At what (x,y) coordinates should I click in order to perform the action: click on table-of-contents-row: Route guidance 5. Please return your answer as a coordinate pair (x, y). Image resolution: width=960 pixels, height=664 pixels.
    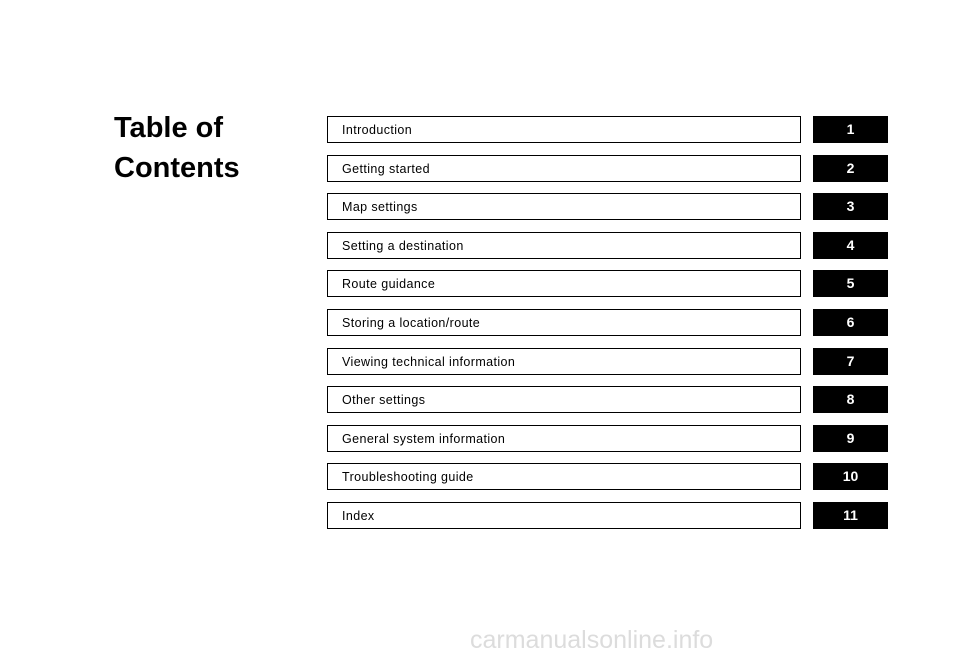
    Looking at the image, I should click on (607, 289).